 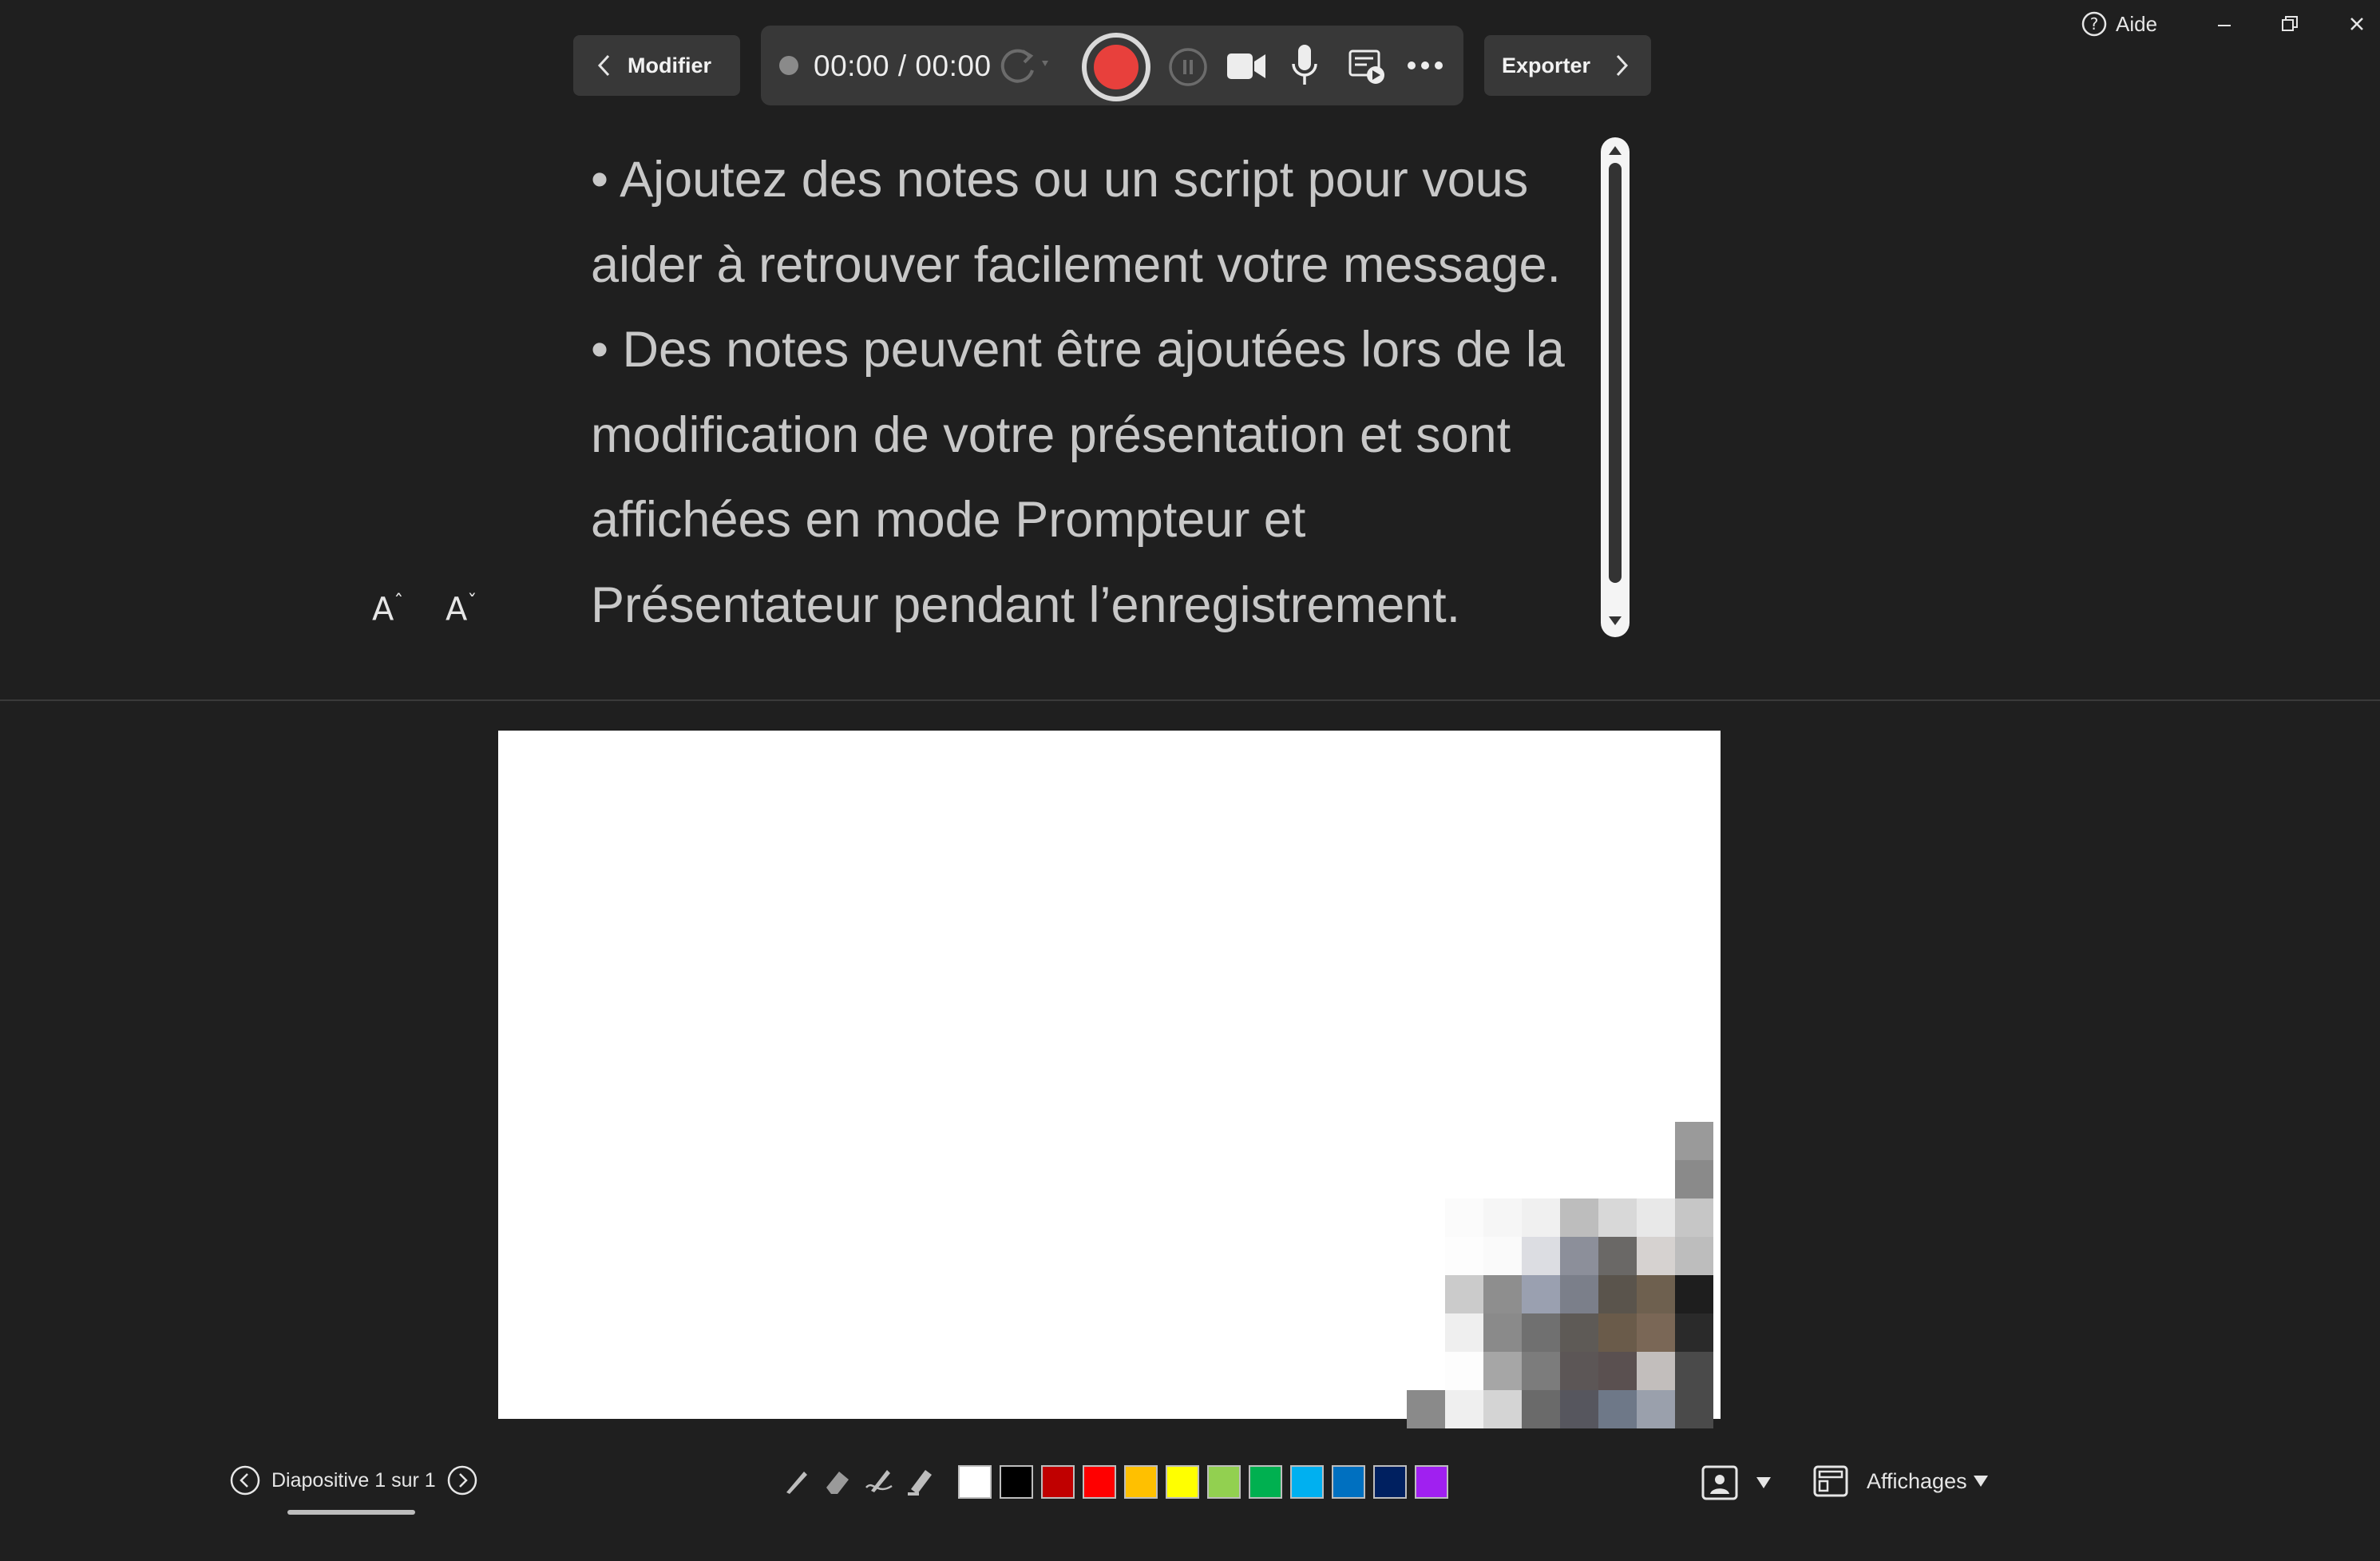 I want to click on question-circle-icon: ?, so click(x=2094, y=24).